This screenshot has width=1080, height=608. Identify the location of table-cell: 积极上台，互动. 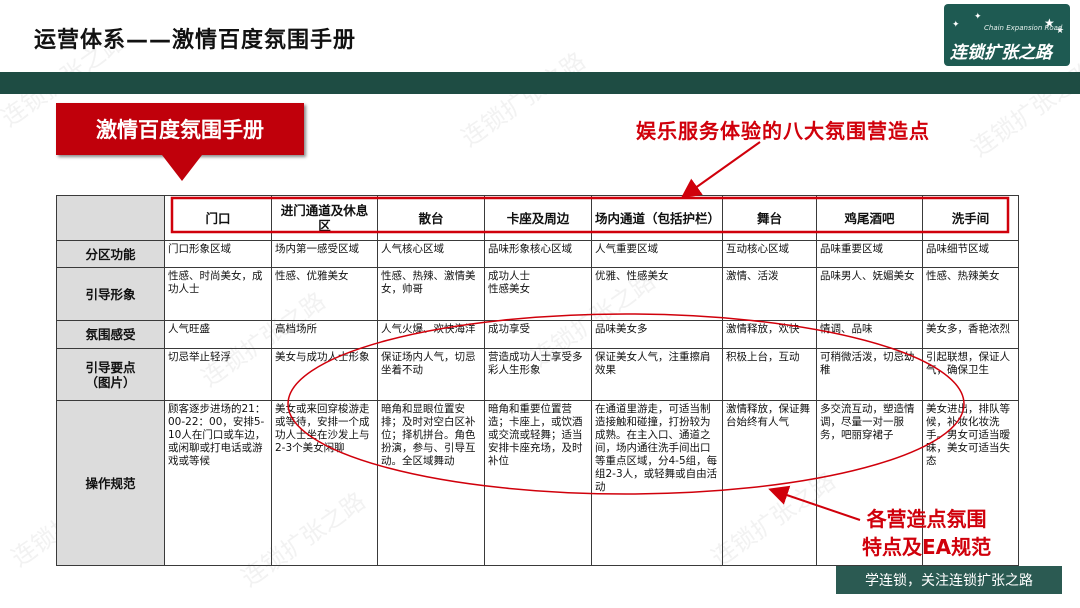
(769, 374).